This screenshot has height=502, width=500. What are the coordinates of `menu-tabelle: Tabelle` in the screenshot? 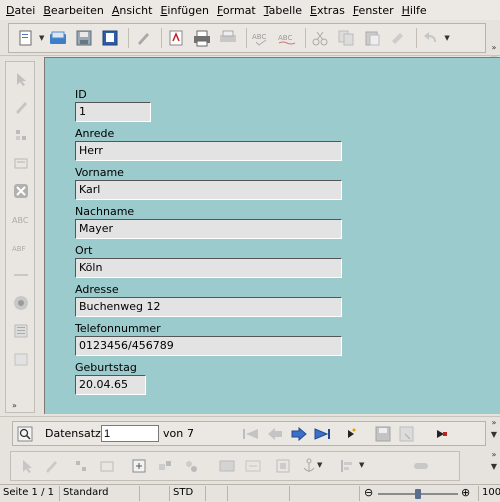 It's located at (283, 10).